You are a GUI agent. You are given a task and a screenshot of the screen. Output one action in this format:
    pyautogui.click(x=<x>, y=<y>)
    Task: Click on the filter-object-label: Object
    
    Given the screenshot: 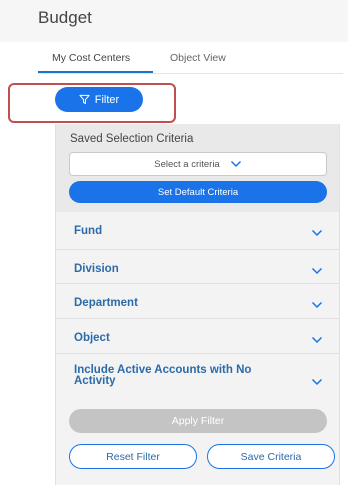 What is the action you would take?
    pyautogui.click(x=92, y=338)
    